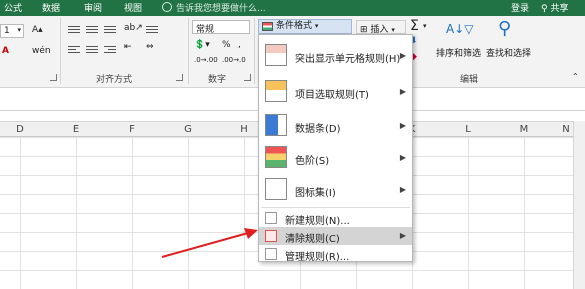  I want to click on column-header: F, so click(132, 129).